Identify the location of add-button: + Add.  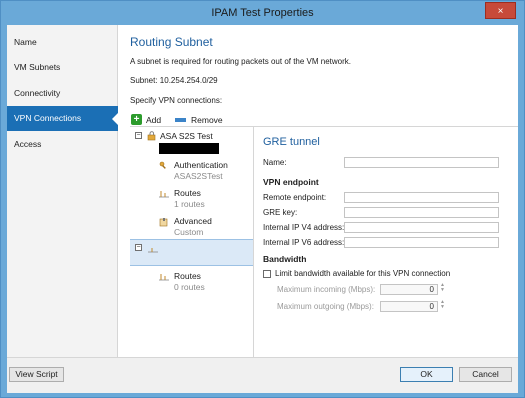
(151, 120).